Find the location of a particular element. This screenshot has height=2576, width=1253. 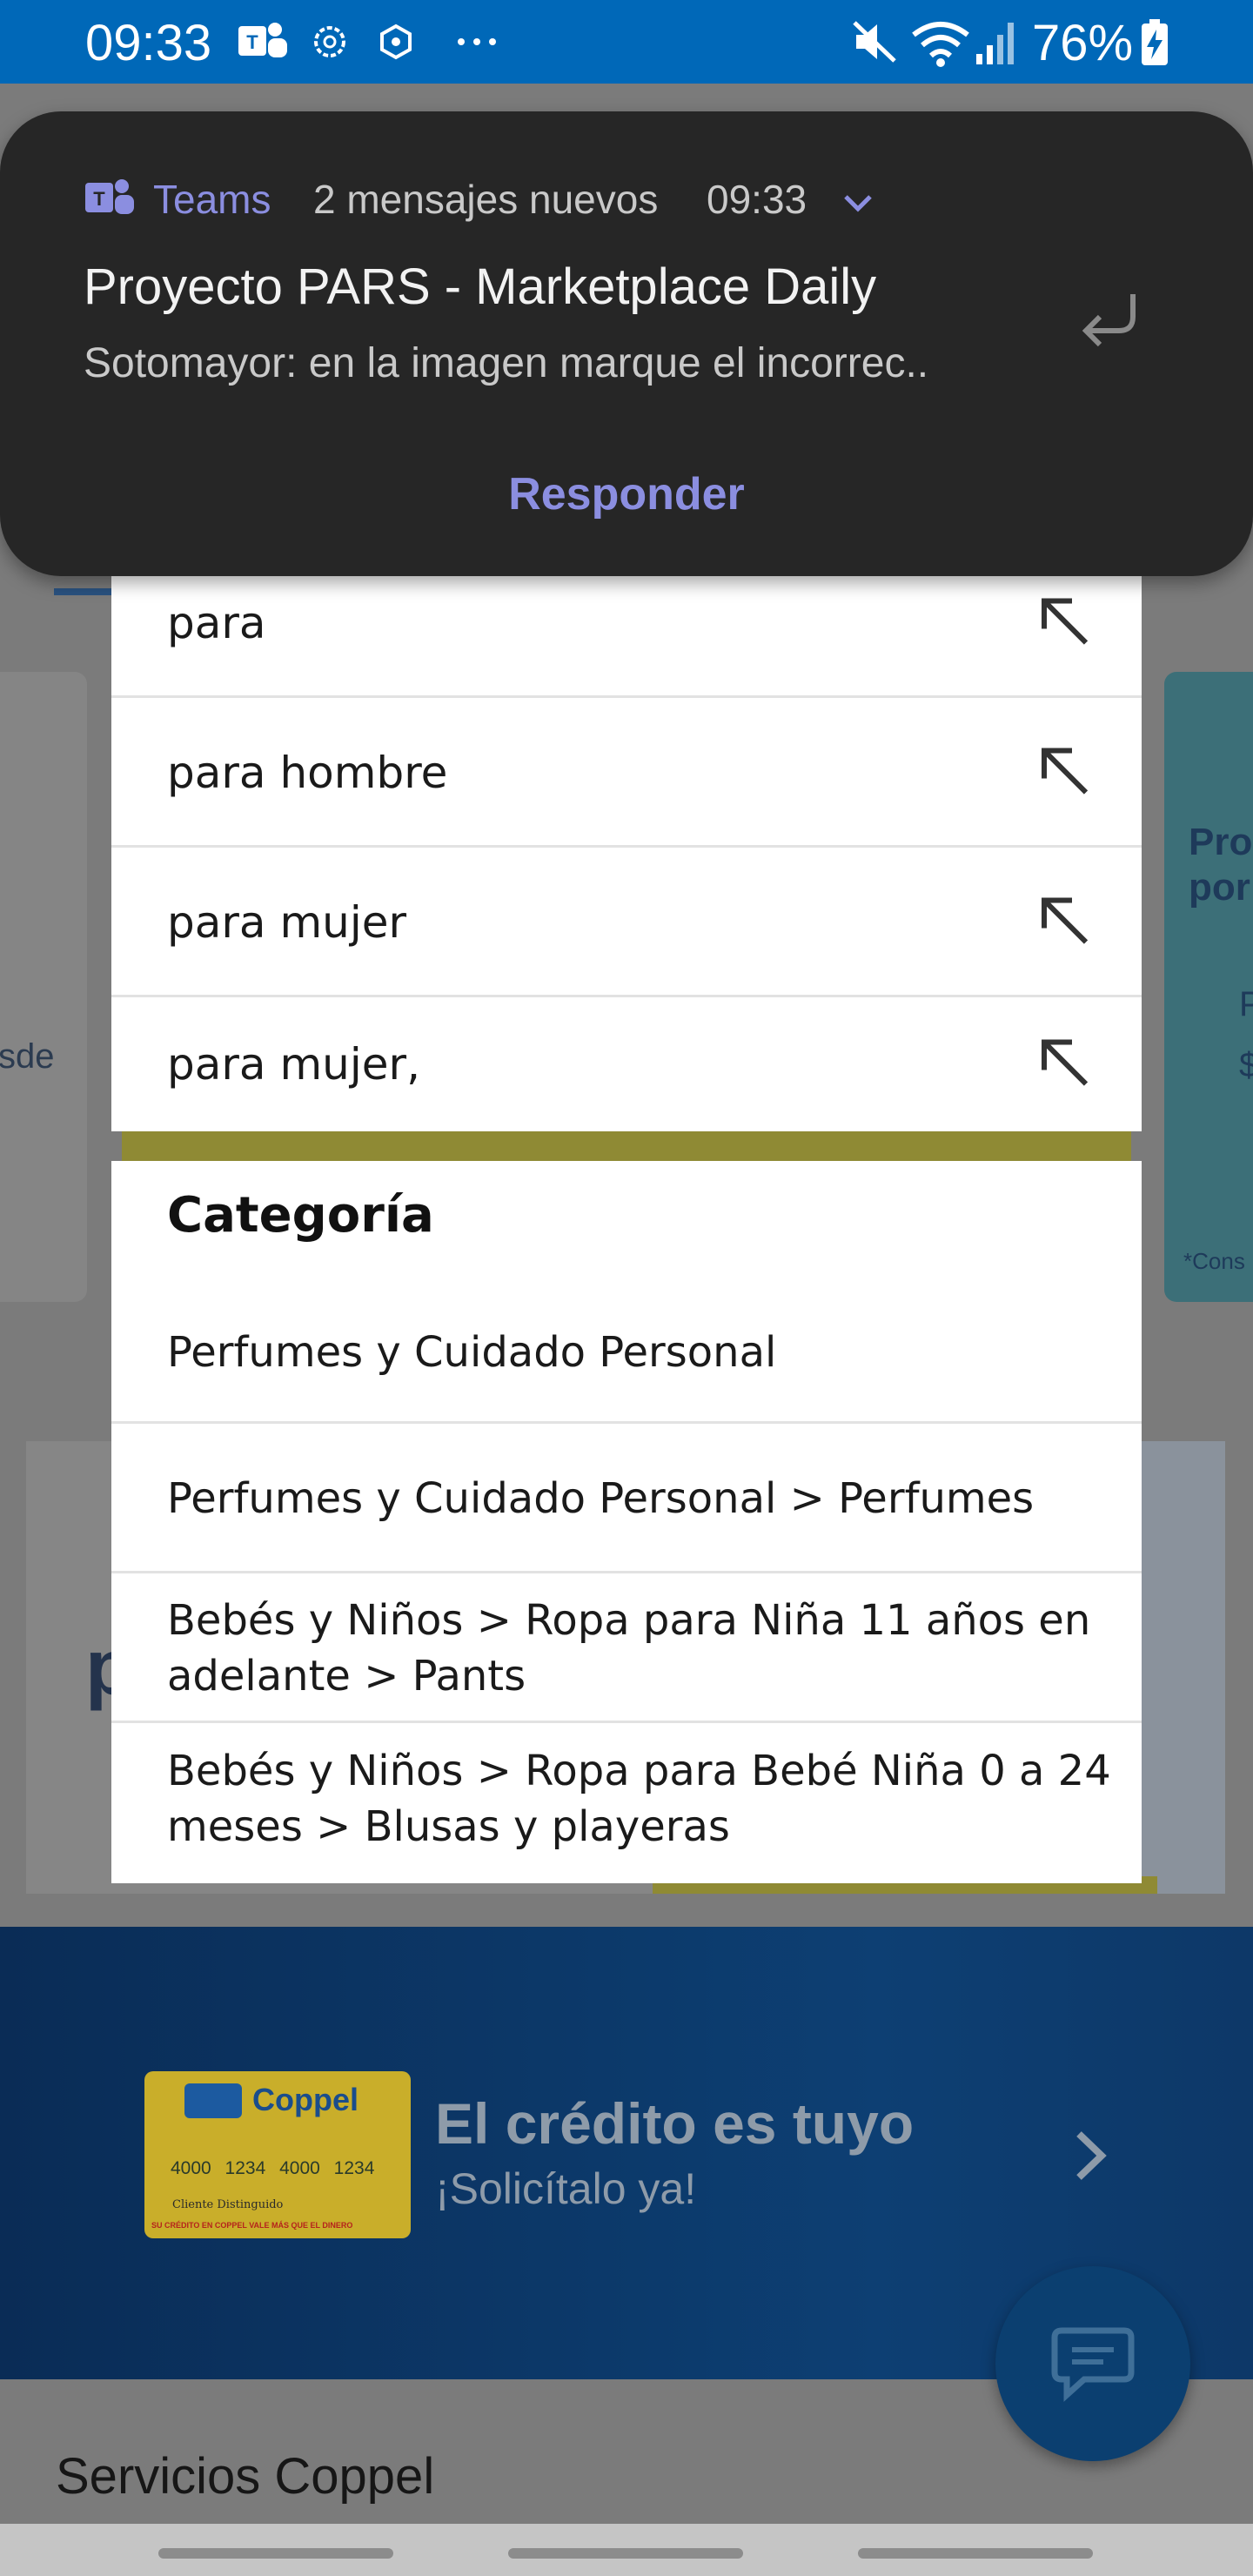

promo-card-left: sde is located at coordinates (43, 987).